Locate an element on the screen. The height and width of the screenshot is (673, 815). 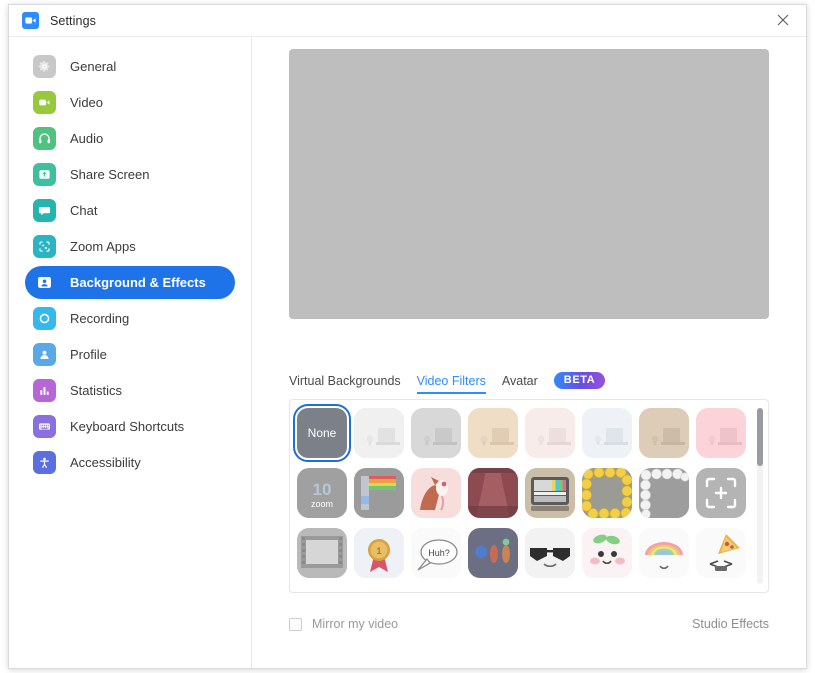
lights-tile is located at coordinates (493, 553).